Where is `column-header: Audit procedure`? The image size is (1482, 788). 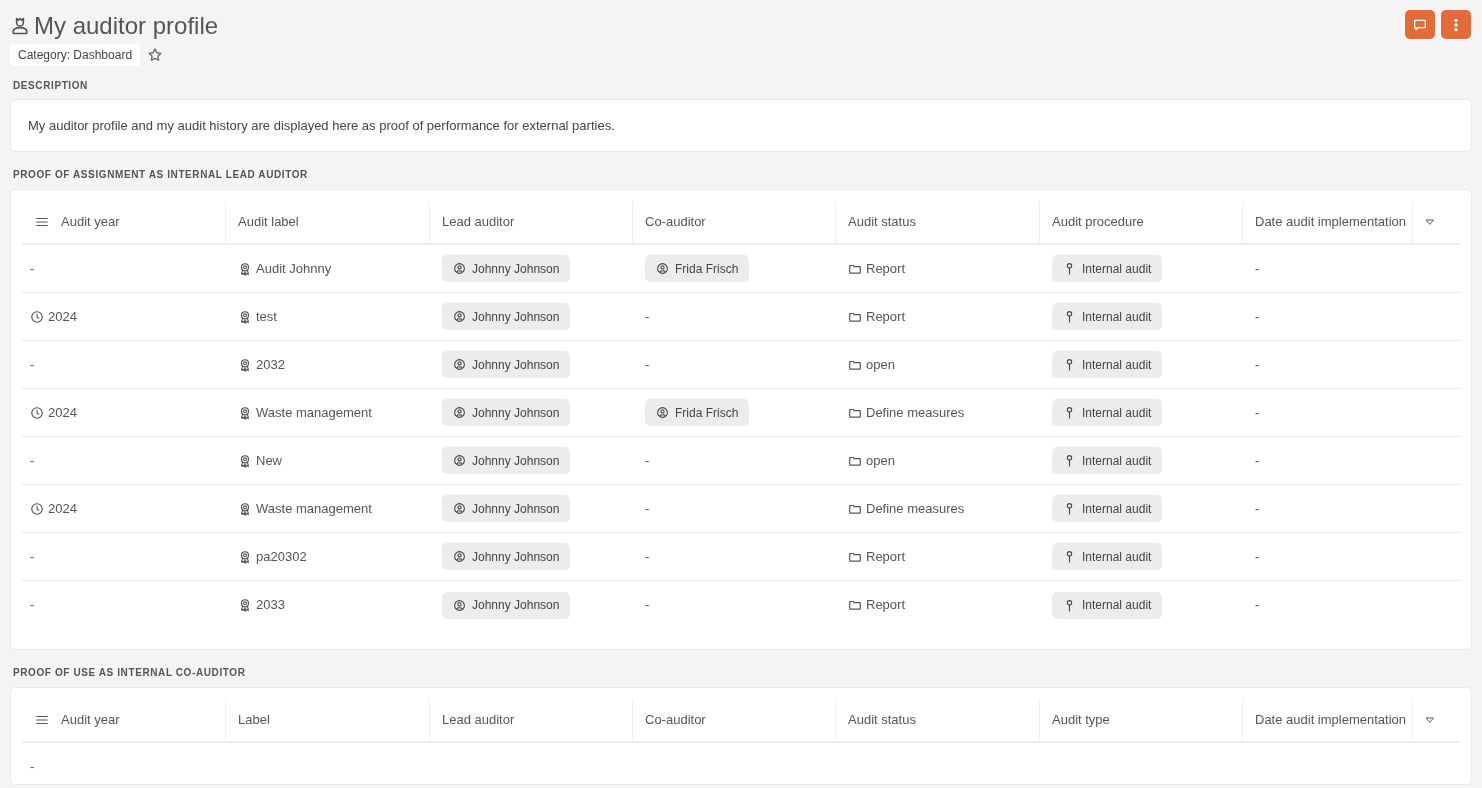 column-header: Audit procedure is located at coordinates (1098, 222).